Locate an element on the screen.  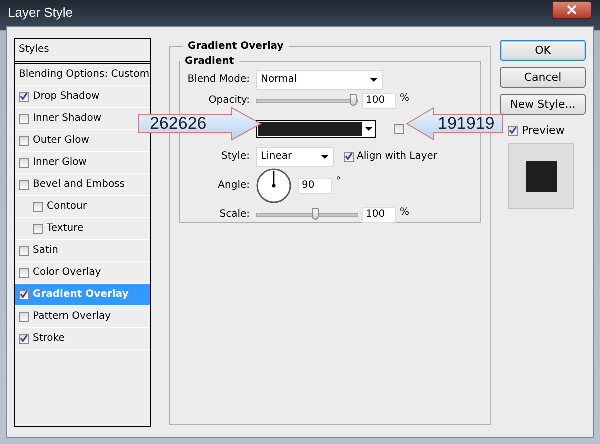
panel-header: Styles is located at coordinates (82, 51).